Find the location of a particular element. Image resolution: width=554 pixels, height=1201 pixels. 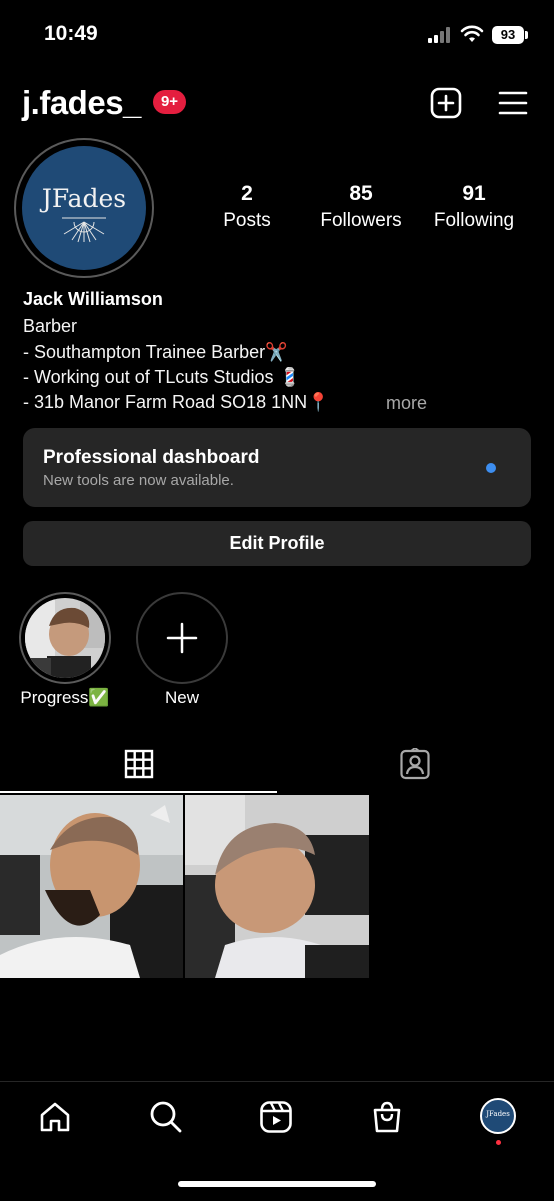

stat-value: 2 is located at coordinates (247, 193).